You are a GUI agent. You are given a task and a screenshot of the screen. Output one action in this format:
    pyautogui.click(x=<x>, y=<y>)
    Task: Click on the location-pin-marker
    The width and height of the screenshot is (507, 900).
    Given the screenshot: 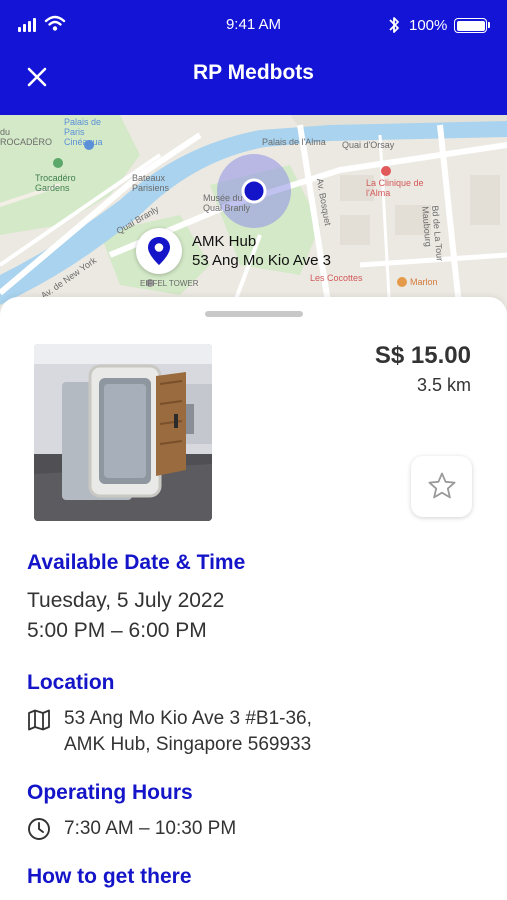 What is the action you would take?
    pyautogui.click(x=159, y=251)
    